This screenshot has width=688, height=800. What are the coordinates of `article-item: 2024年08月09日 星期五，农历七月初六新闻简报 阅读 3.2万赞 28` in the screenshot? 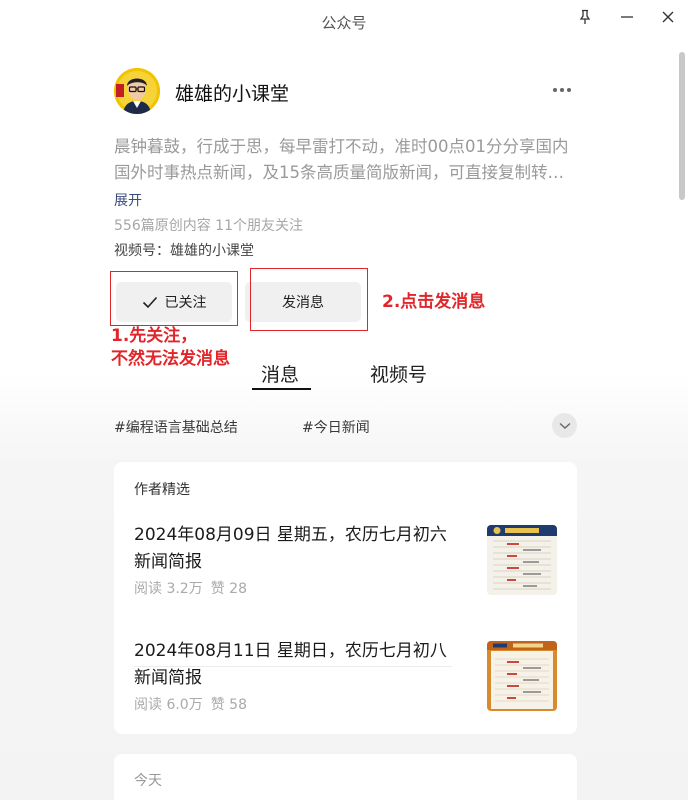 It's located at (345, 589).